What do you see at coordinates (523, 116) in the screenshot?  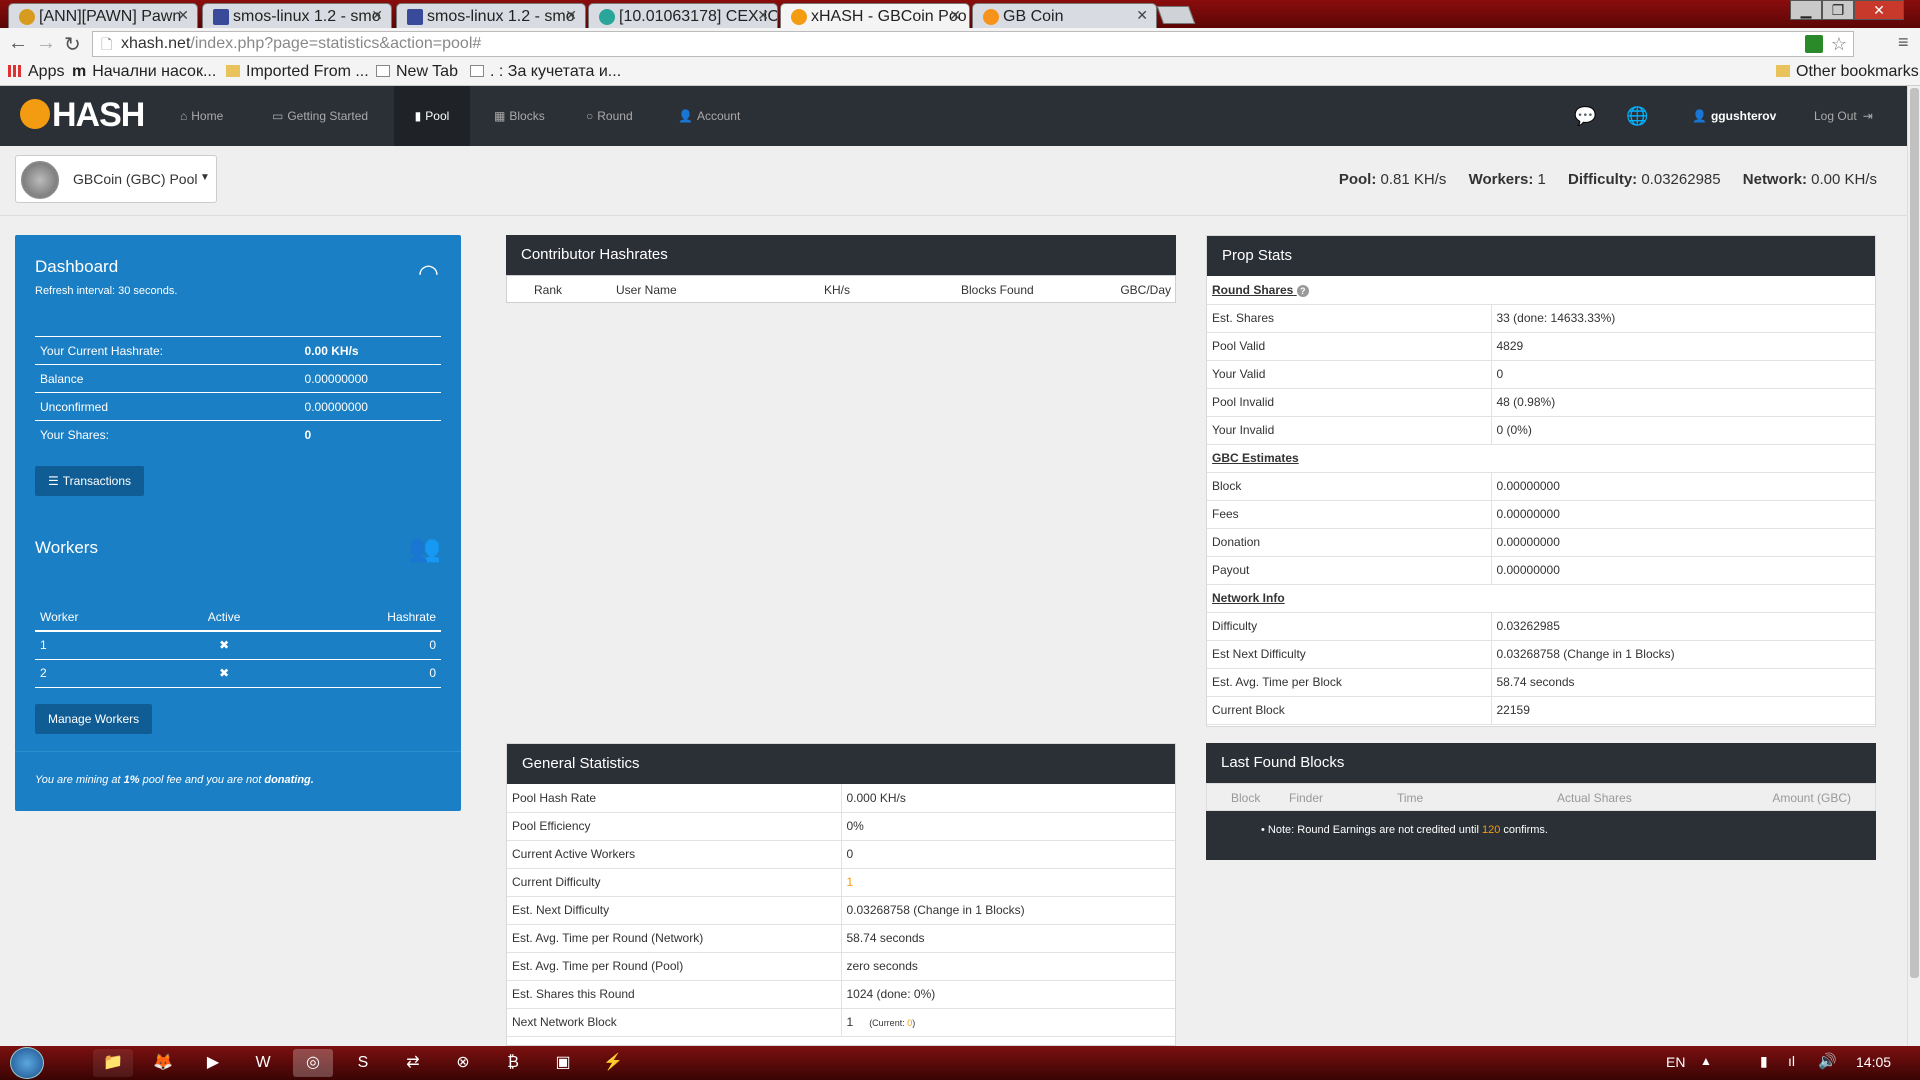 I see `nav-blocks: ▦ Blocks` at bounding box center [523, 116].